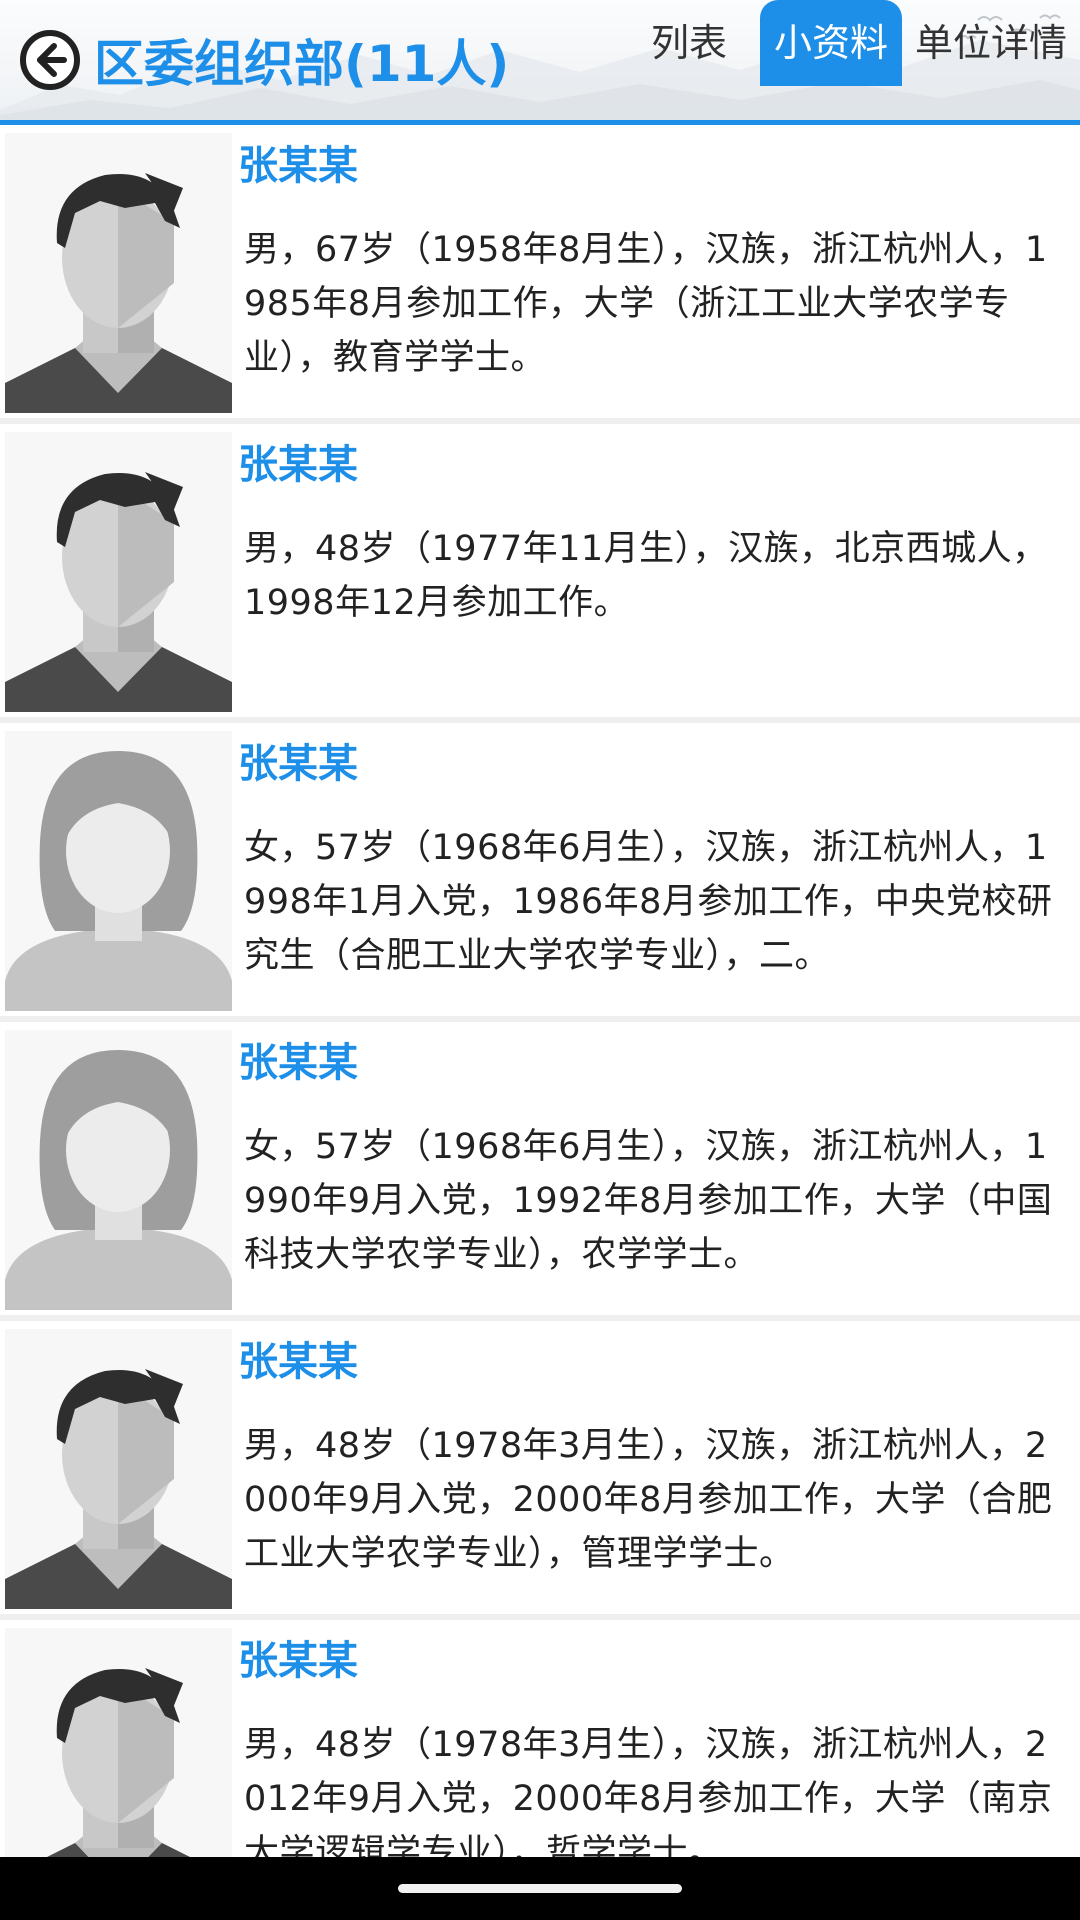  I want to click on home-indicator-handle, so click(540, 1888).